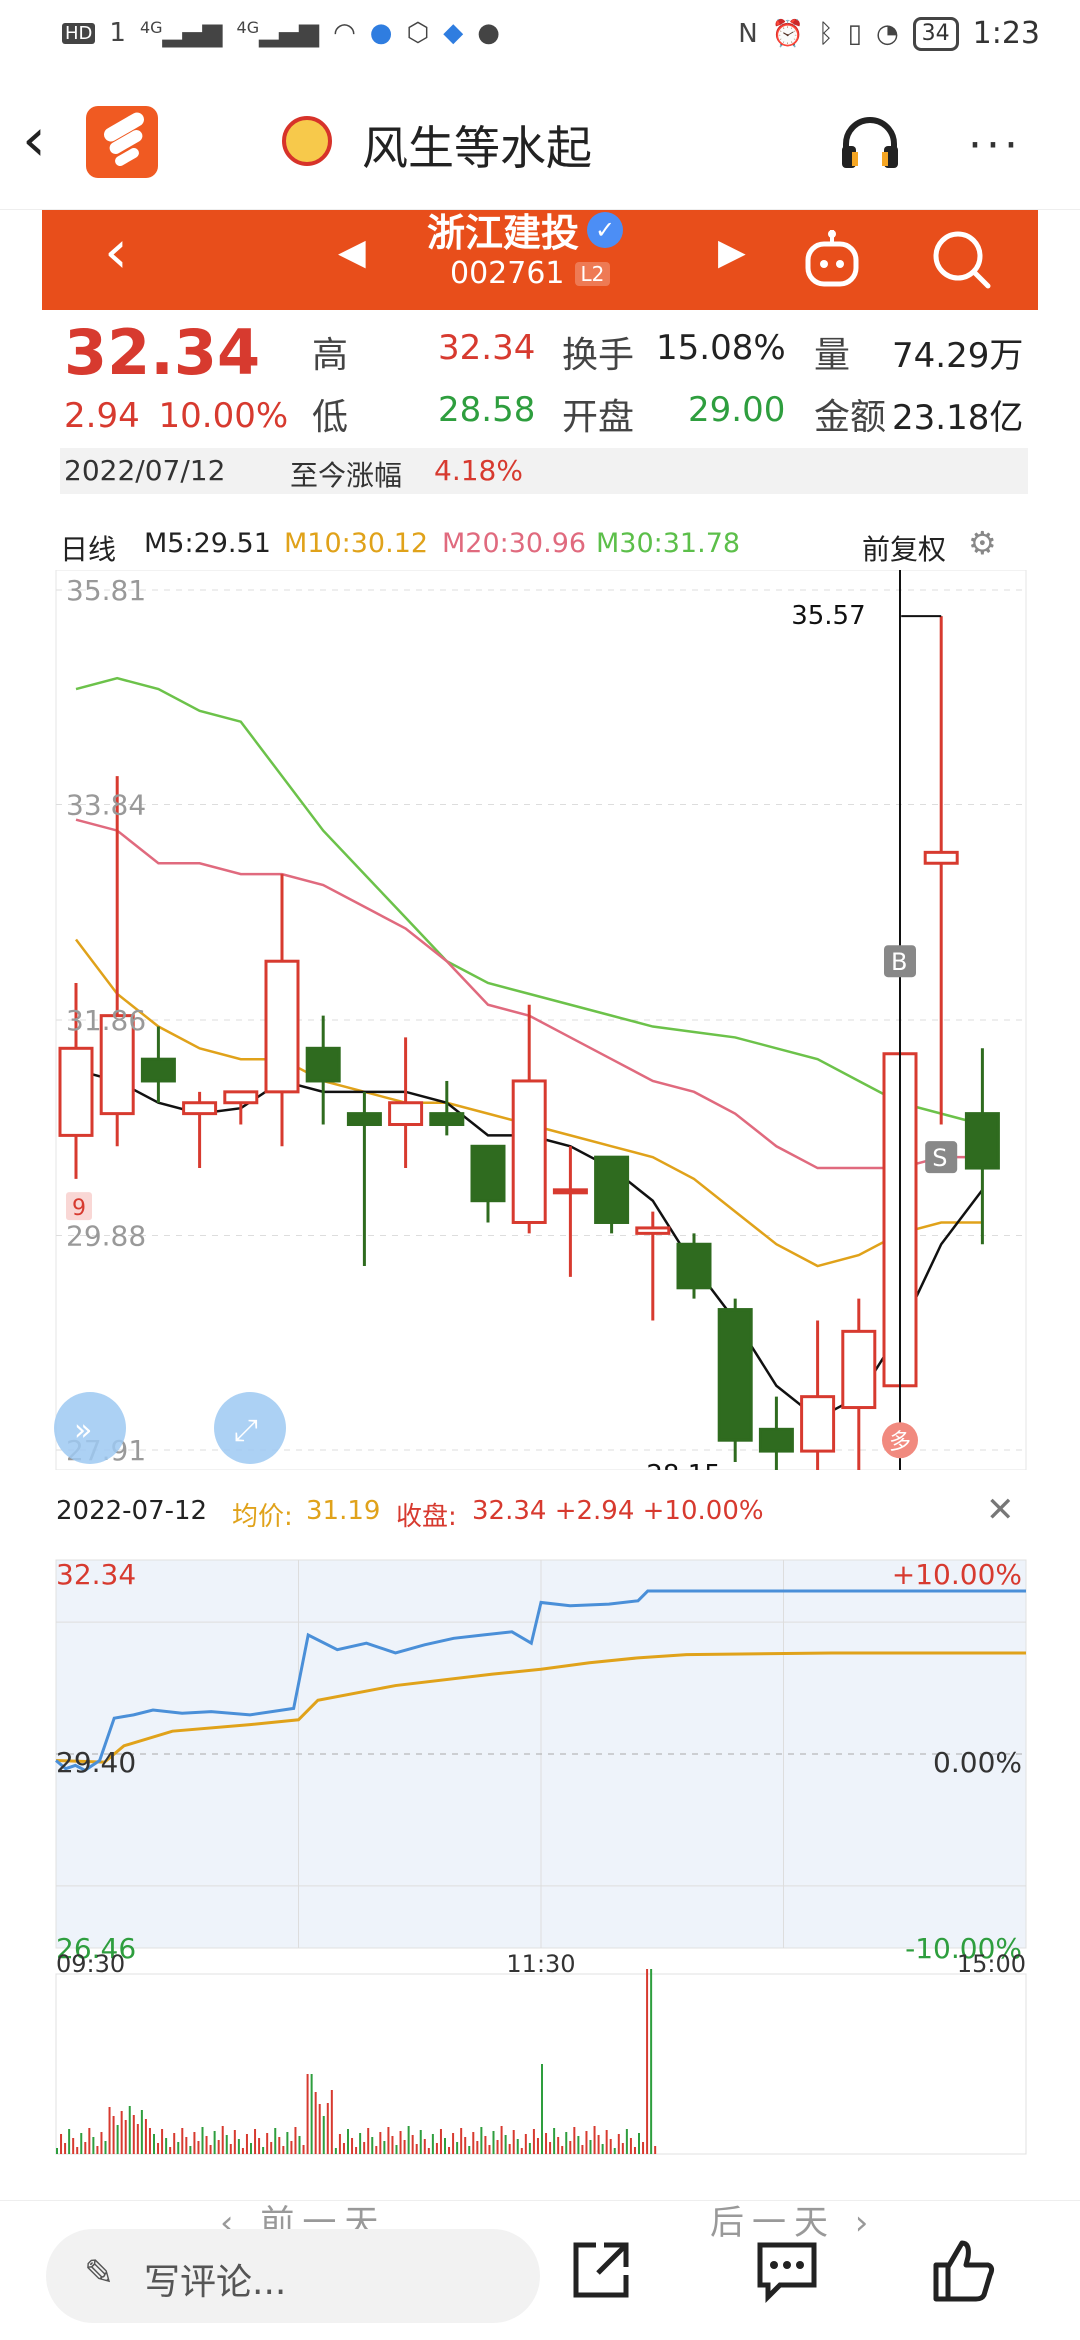 This screenshot has height=2340, width=1080. I want to click on back-icon: ‹, so click(47, 140).